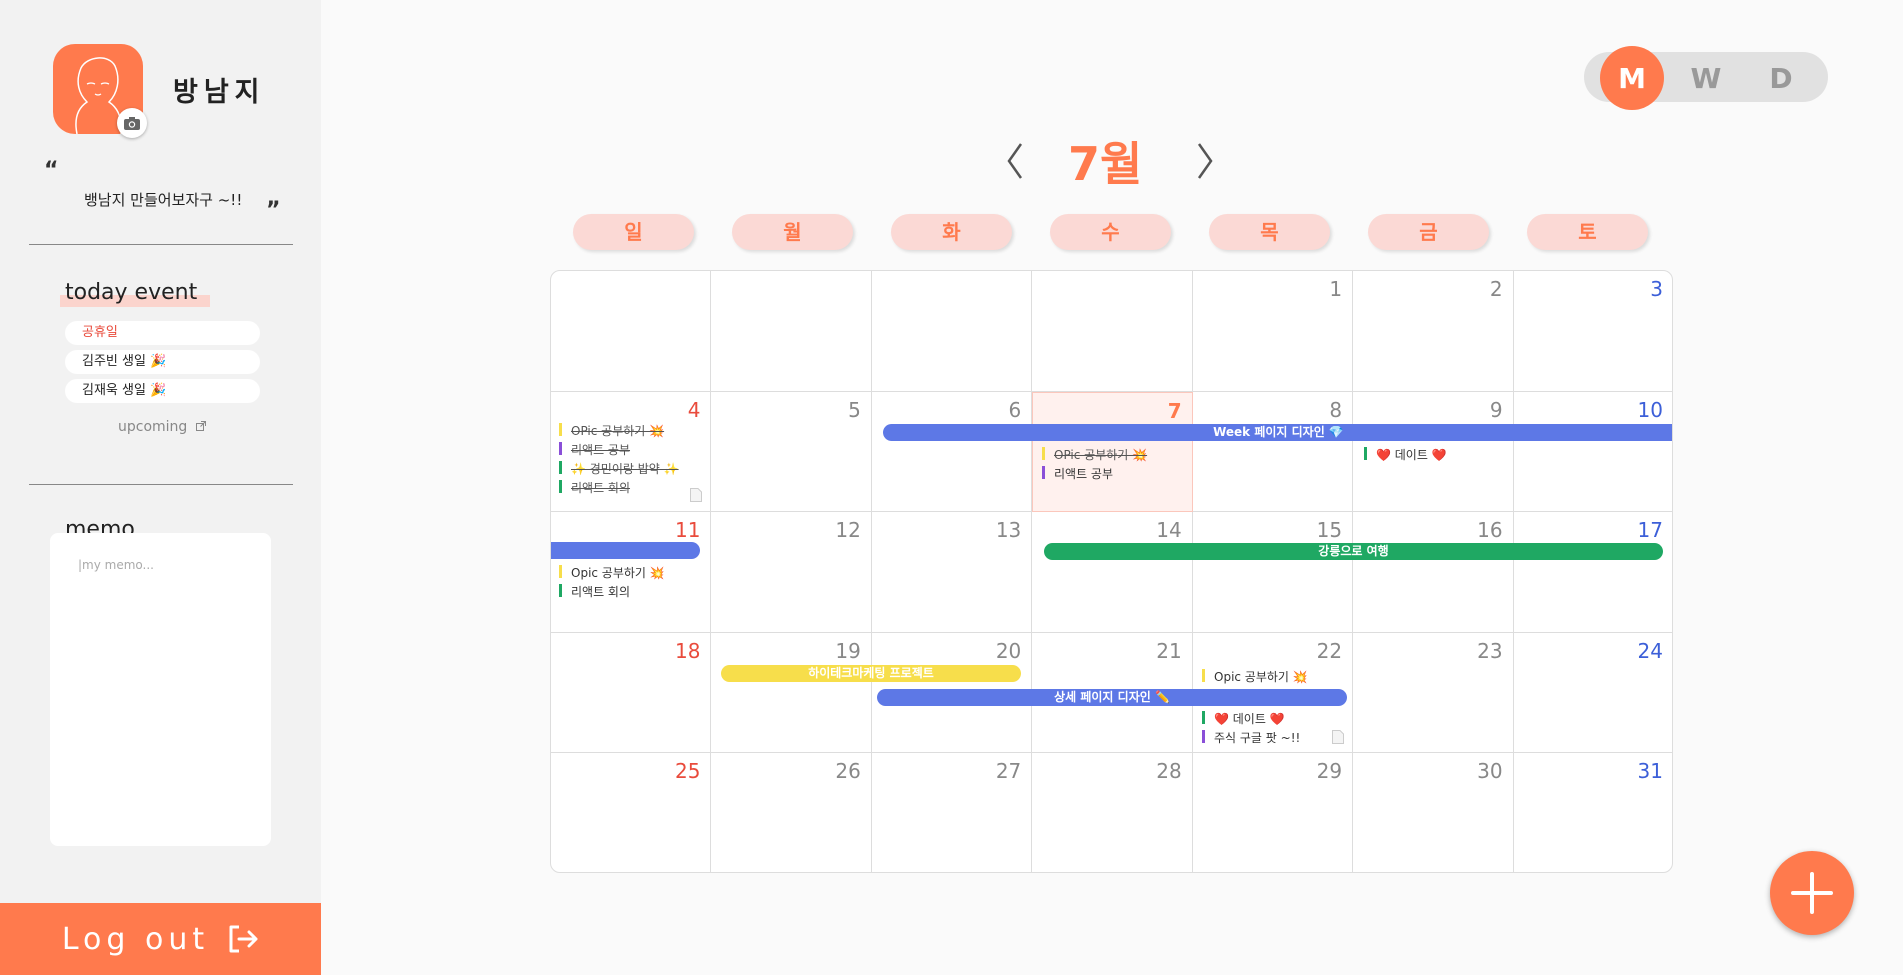 This screenshot has width=1903, height=975. What do you see at coordinates (619, 468) in the screenshot?
I see `todo-item: ✨ 경민이랑 밥약 ✨` at bounding box center [619, 468].